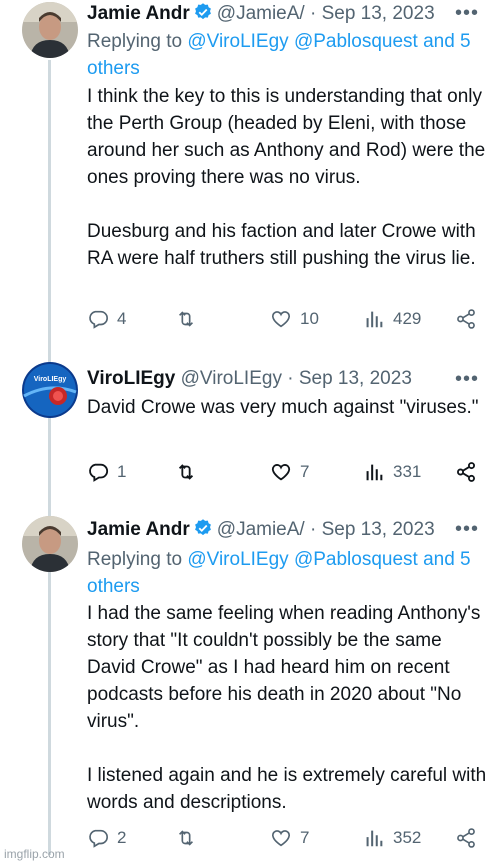  I want to click on reply-button: 2, so click(106, 838).